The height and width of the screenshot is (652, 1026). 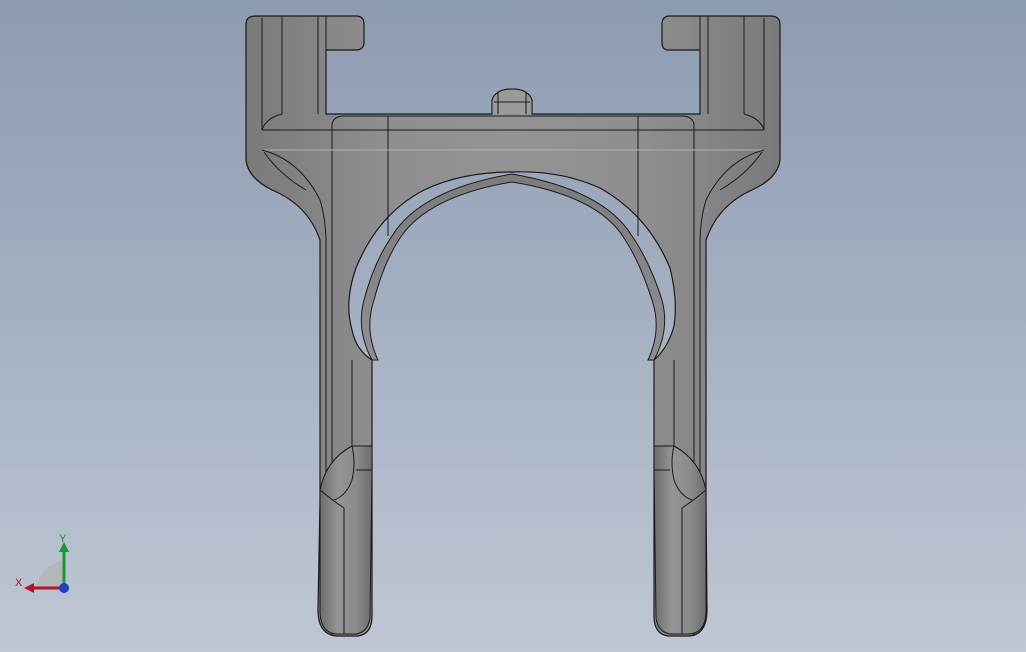 What do you see at coordinates (346, 540) in the screenshot?
I see `left-prong-edges` at bounding box center [346, 540].